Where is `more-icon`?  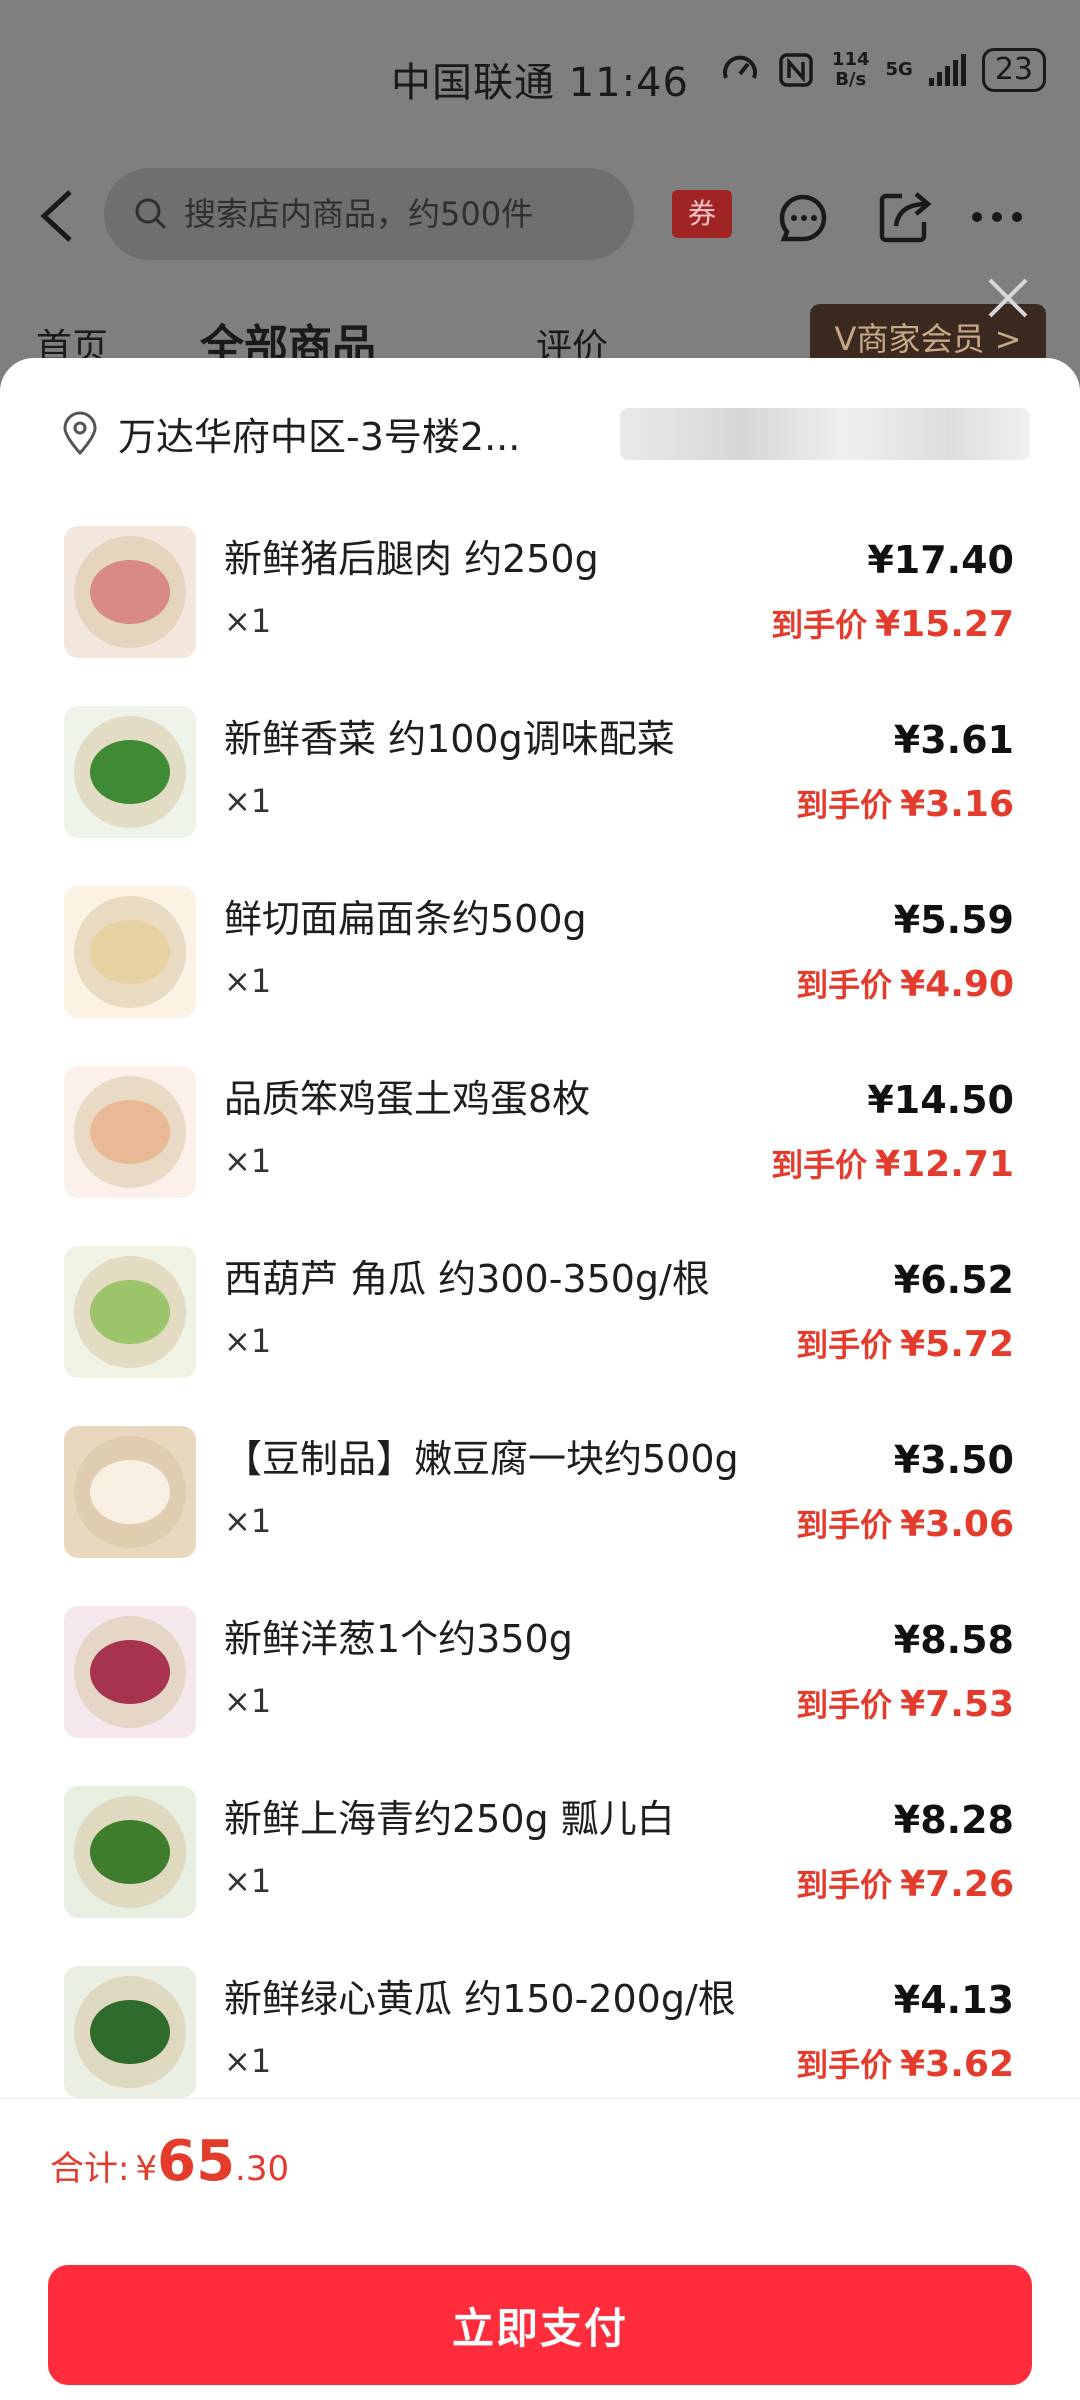 more-icon is located at coordinates (997, 217).